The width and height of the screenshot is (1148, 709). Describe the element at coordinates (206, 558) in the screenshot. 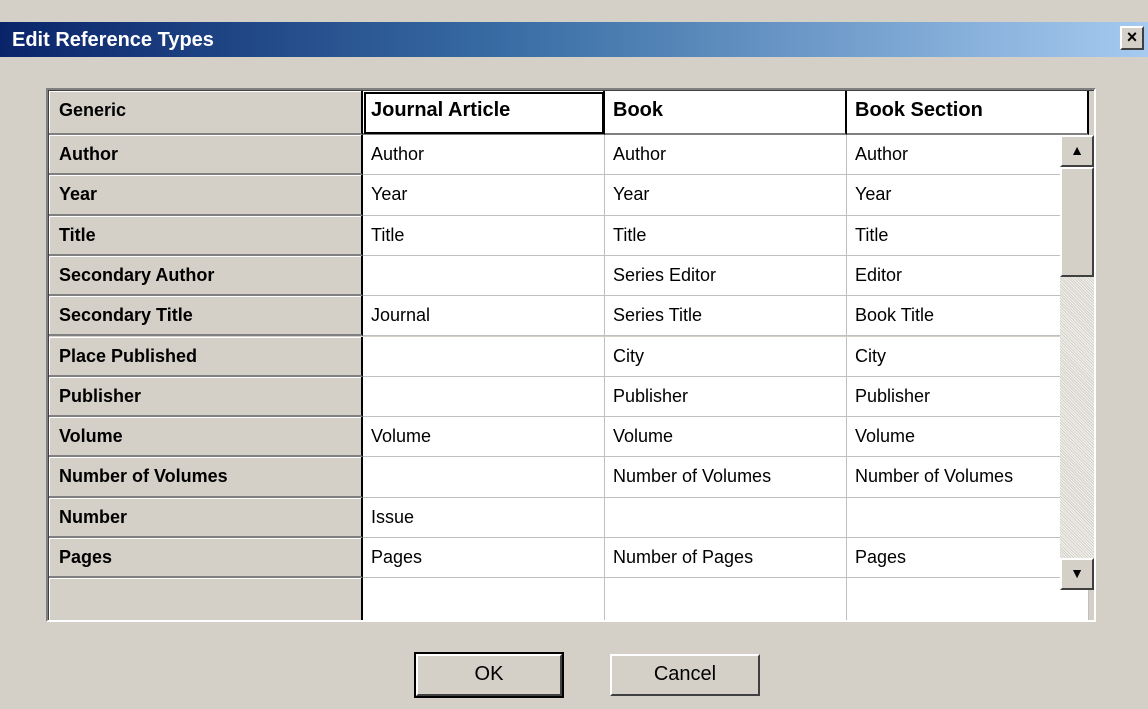

I see `row-header: Pages` at that location.